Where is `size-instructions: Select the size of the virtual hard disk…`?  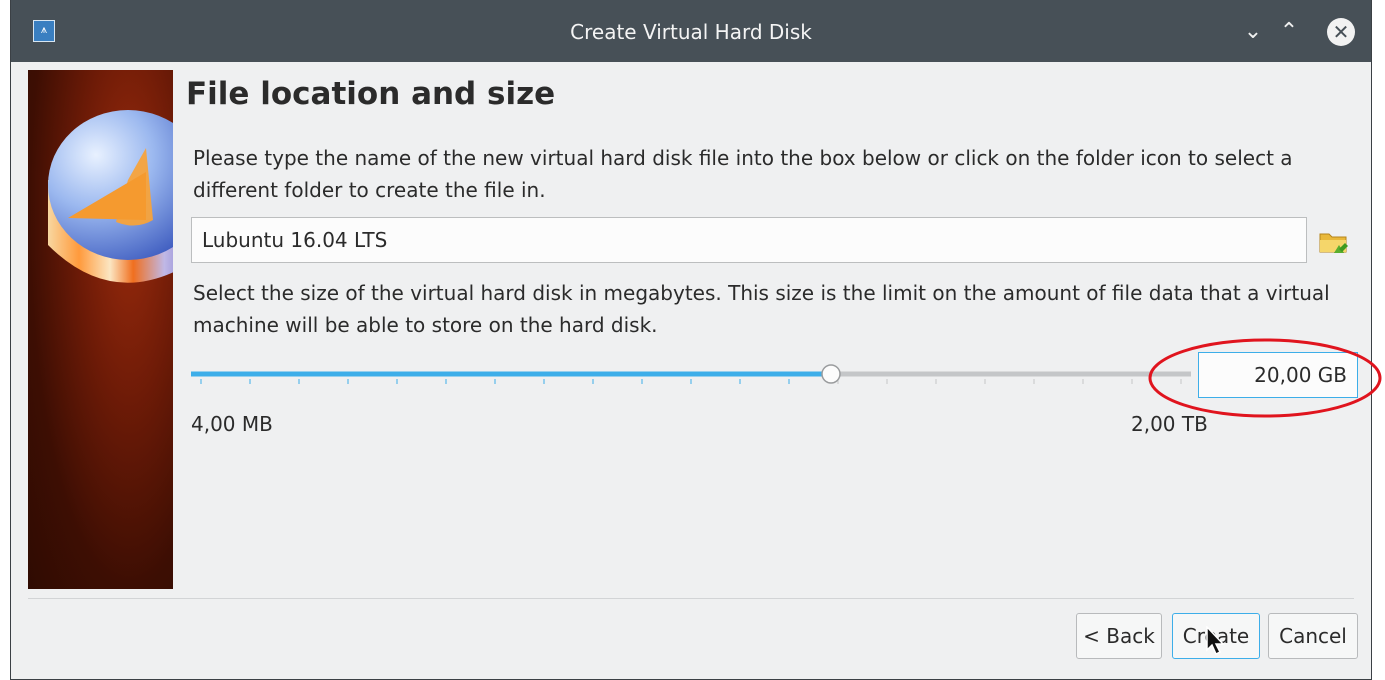 size-instructions: Select the size of the virtual hard disk… is located at coordinates (761, 309).